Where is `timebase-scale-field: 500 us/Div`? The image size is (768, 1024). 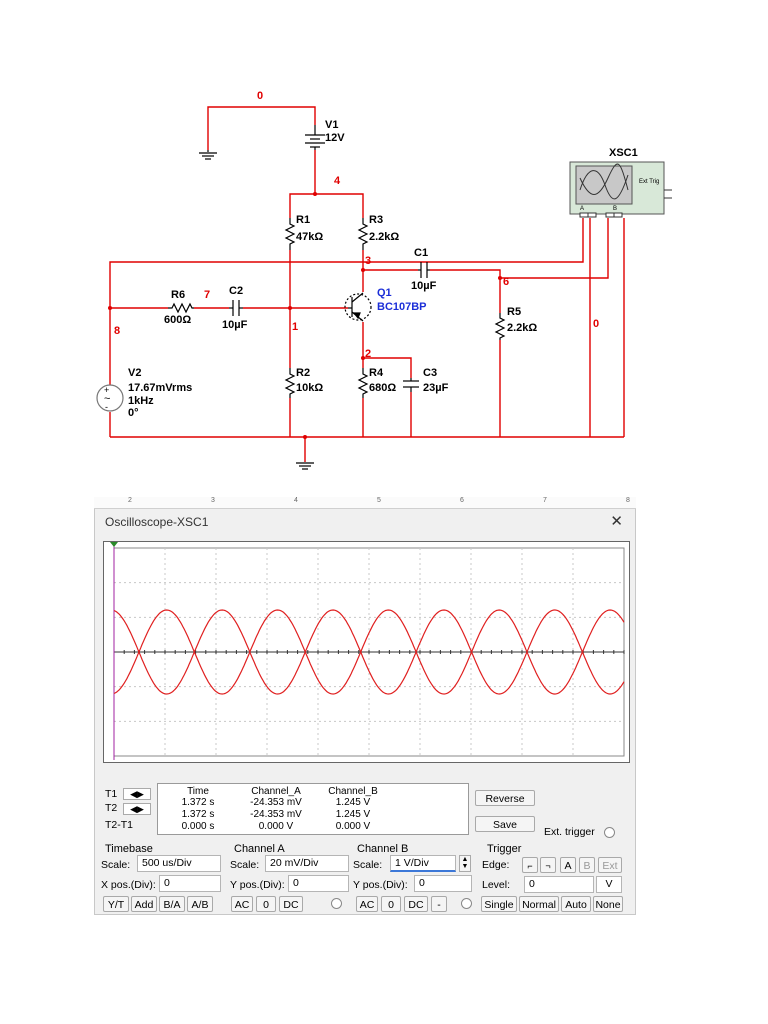
timebase-scale-field: 500 us/Div is located at coordinates (179, 863).